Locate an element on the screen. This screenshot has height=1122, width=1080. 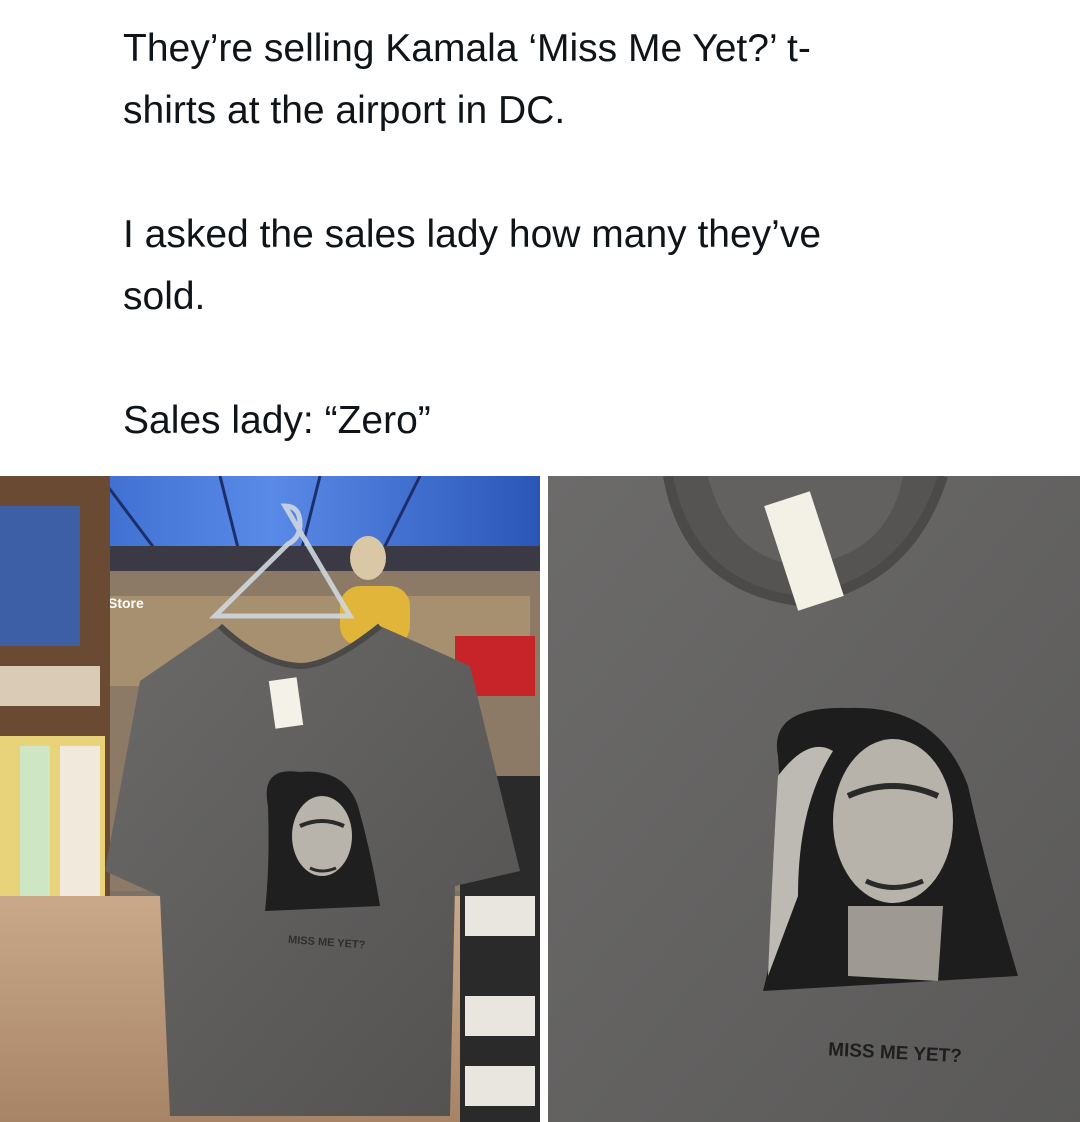
caption-line-4: sold. is located at coordinates (164, 296).